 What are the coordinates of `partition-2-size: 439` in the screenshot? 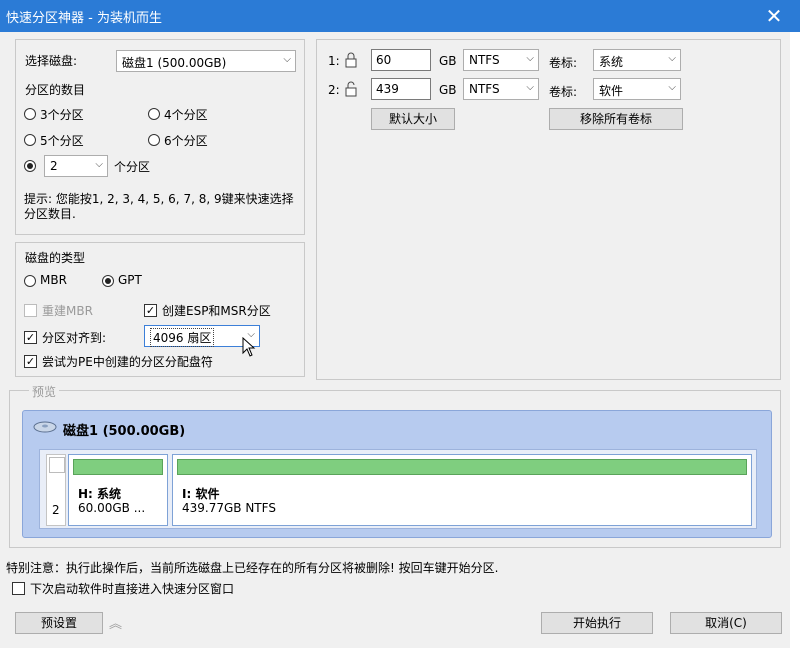 It's located at (387, 89).